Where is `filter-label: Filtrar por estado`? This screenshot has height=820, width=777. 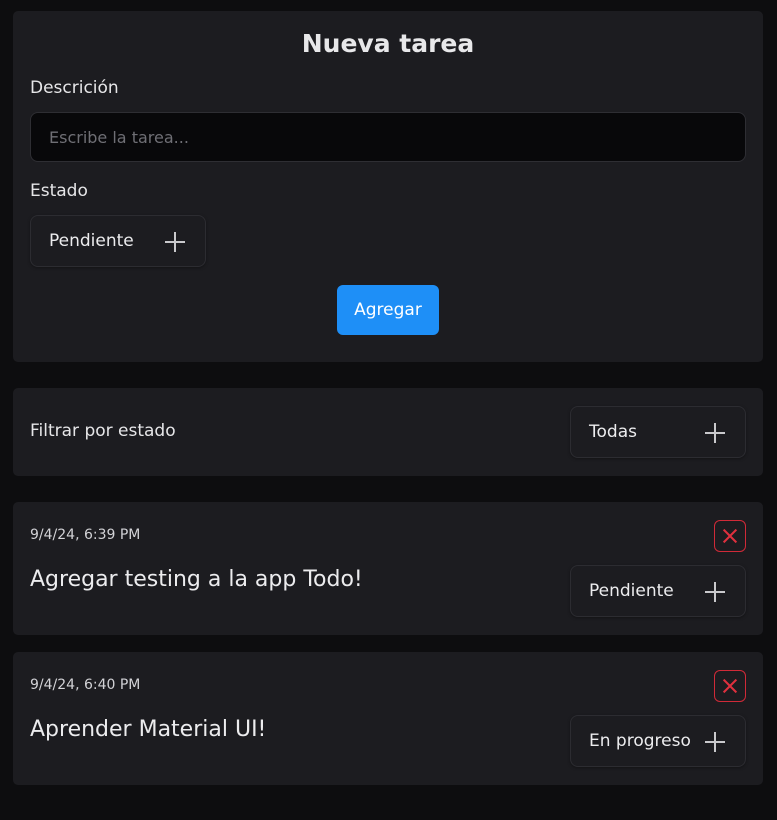 filter-label: Filtrar por estado is located at coordinates (103, 431).